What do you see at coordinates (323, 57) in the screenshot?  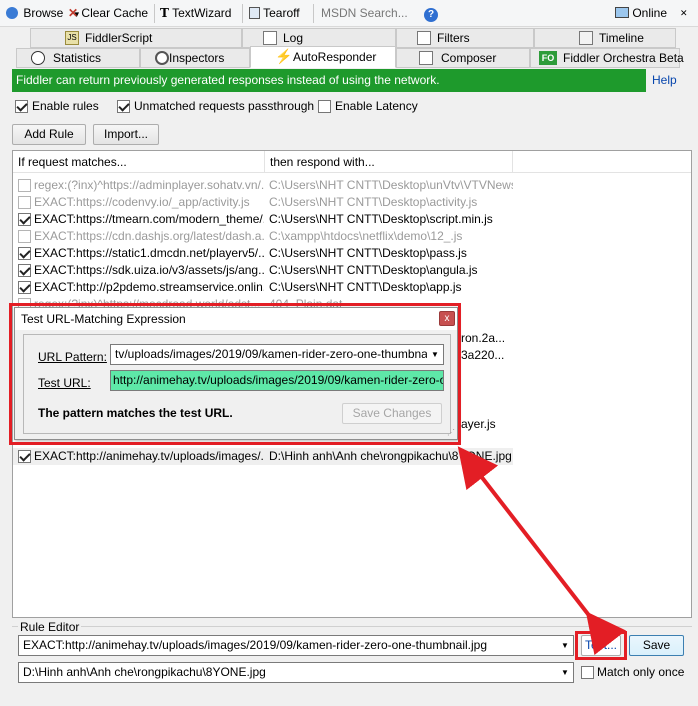 I see `tab-autoresponder: ⚡ AutoResponder` at bounding box center [323, 57].